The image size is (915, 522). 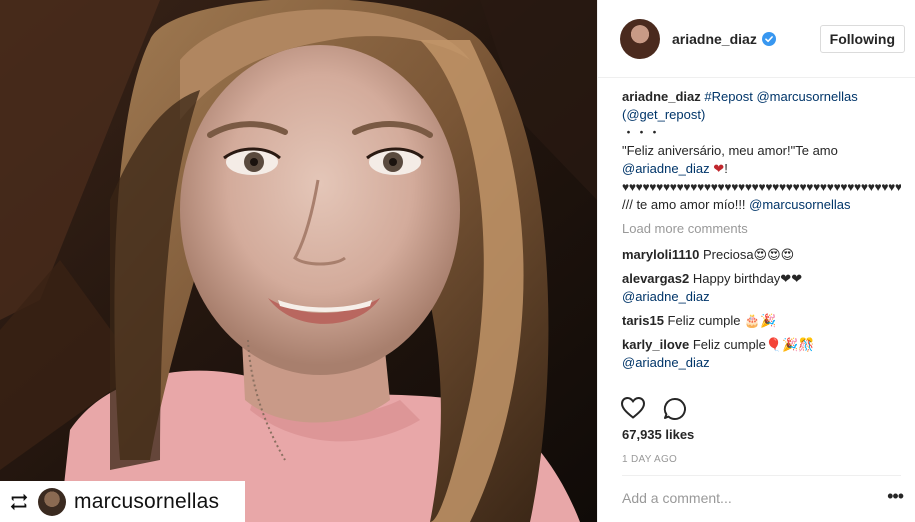 What do you see at coordinates (726, 168) in the screenshot?
I see `caption-exclaim: !` at bounding box center [726, 168].